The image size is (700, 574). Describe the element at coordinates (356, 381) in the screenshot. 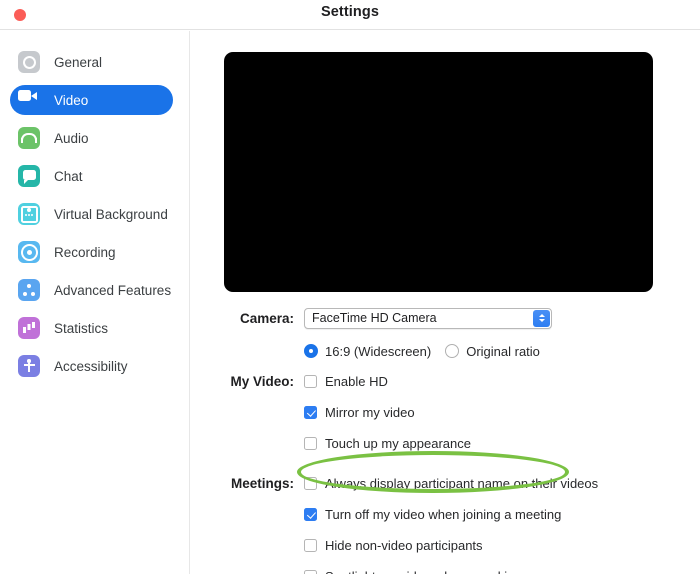

I see `checkbox-label: Enable HD` at that location.